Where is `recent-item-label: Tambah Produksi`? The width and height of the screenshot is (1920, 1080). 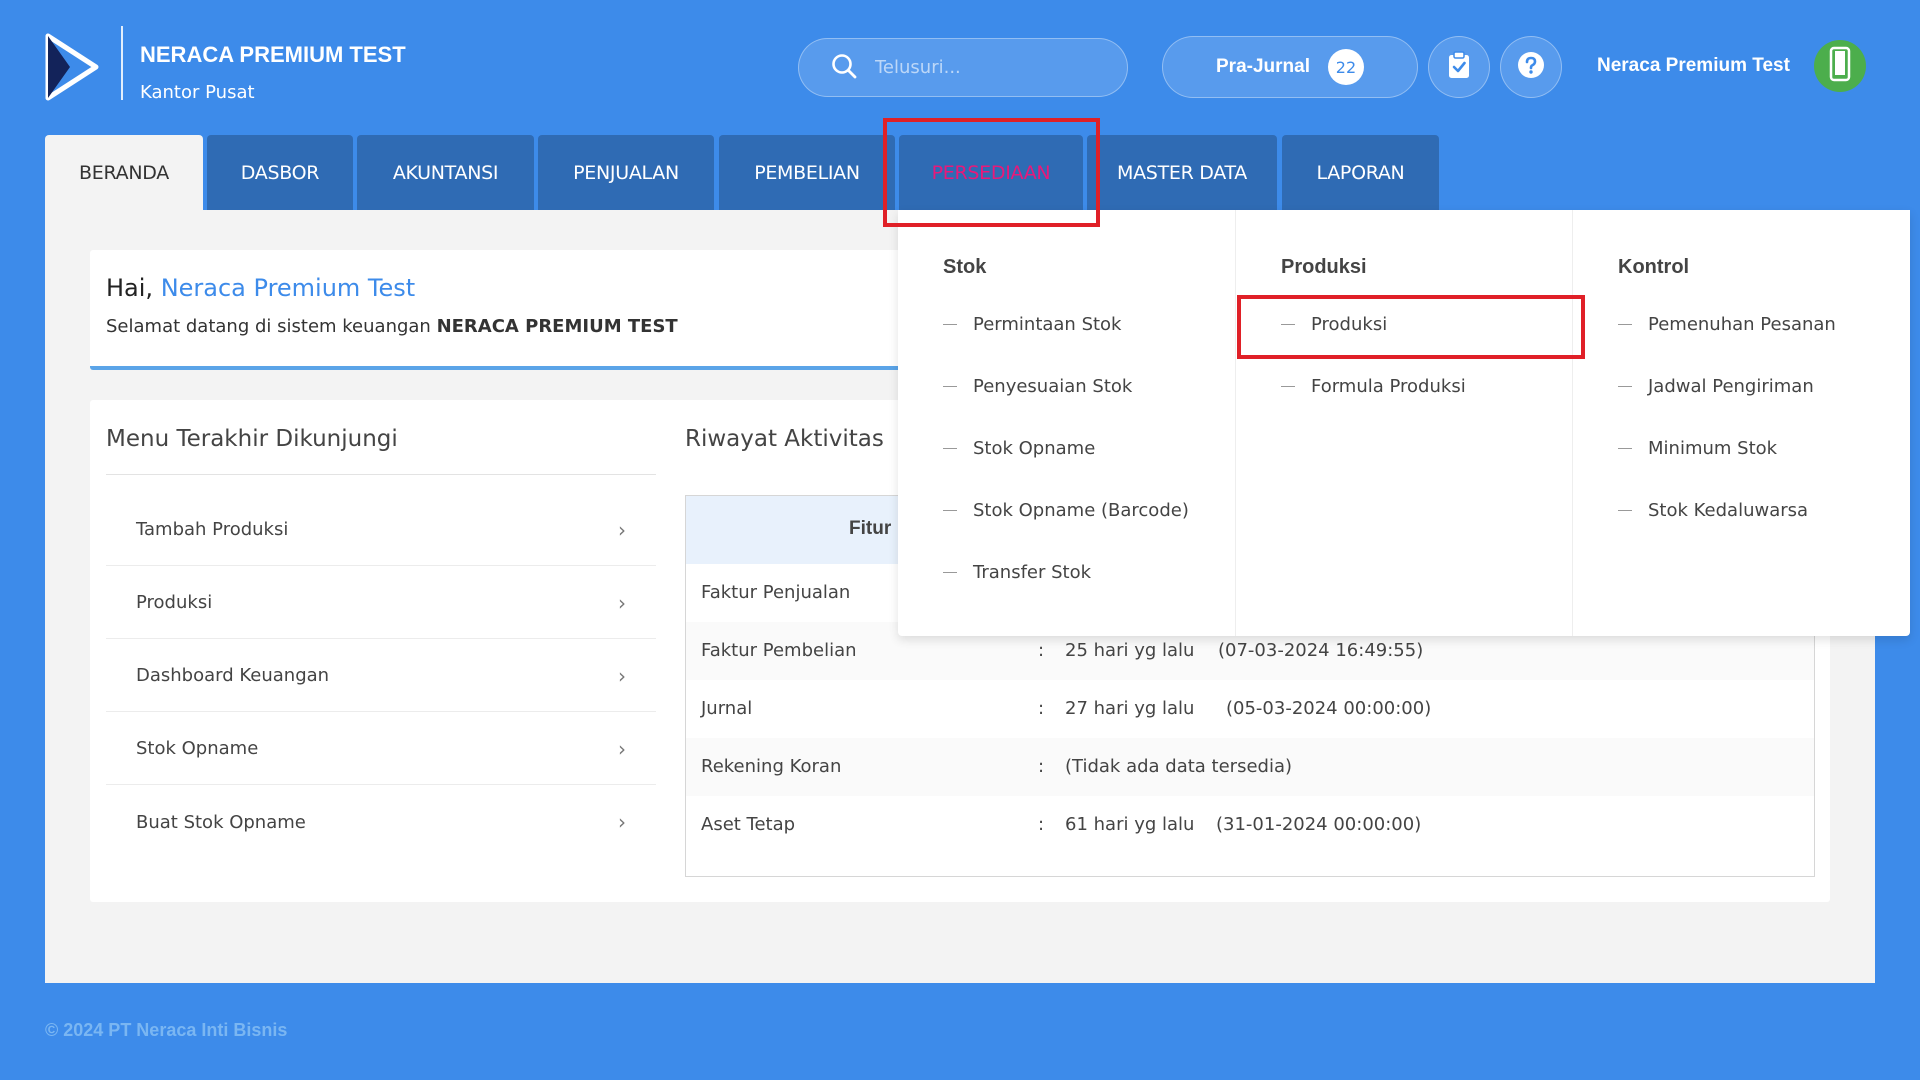
recent-item-label: Tambah Produksi is located at coordinates (212, 529).